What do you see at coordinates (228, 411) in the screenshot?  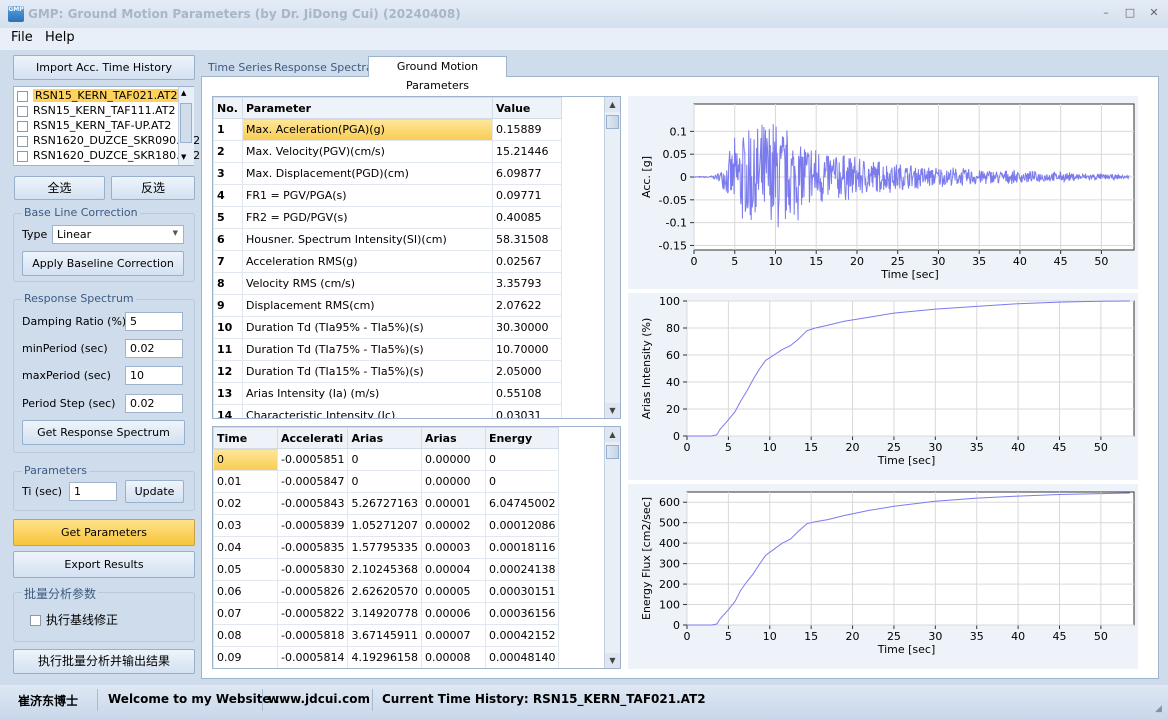 I see `table-cell: 14` at bounding box center [228, 411].